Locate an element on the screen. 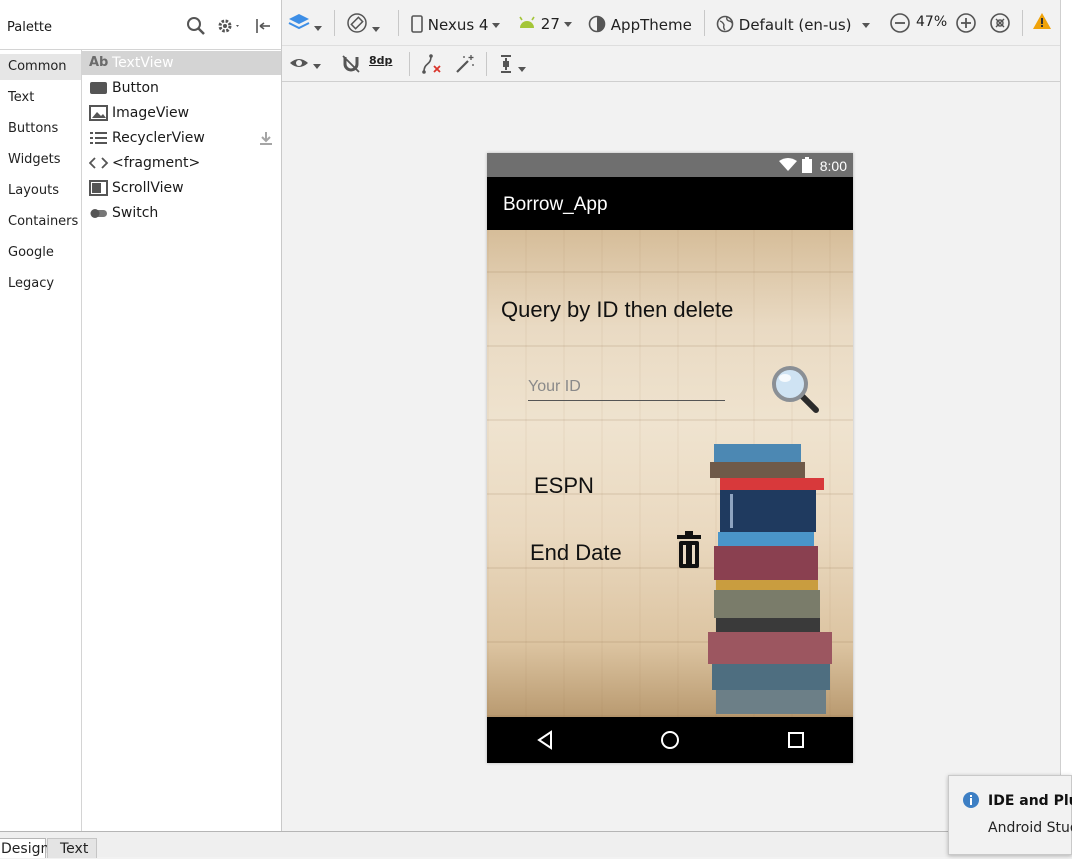 The image size is (1072, 859). theme-selector: AppTheme is located at coordinates (640, 24).